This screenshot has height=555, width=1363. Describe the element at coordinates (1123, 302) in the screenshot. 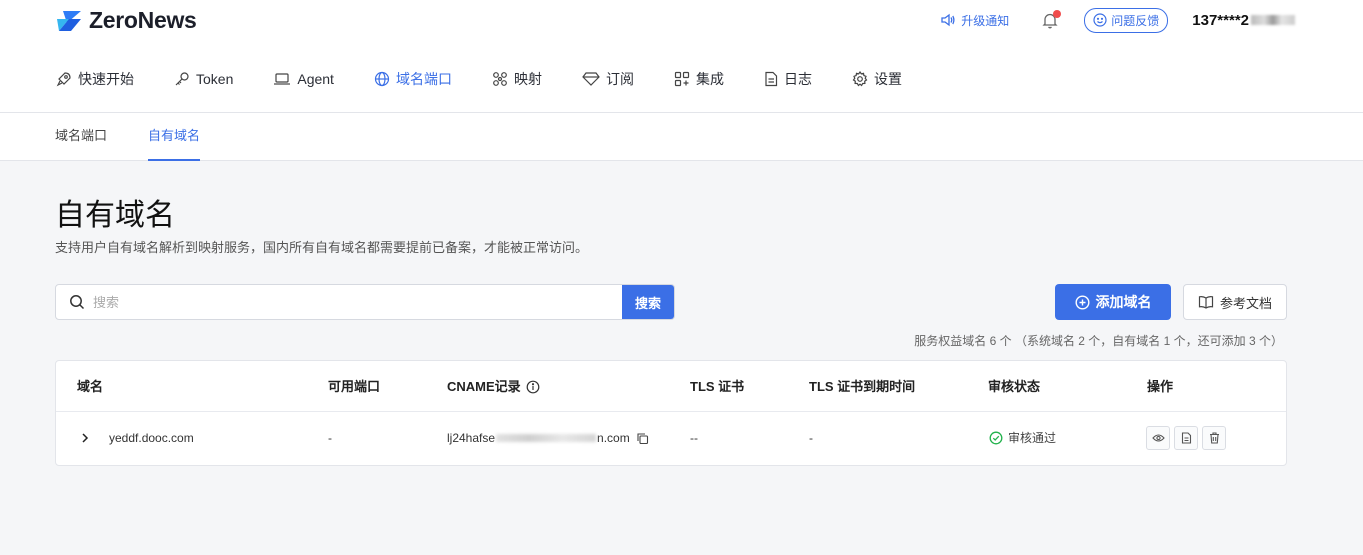

I see `add-domain-label: 添加域名` at that location.